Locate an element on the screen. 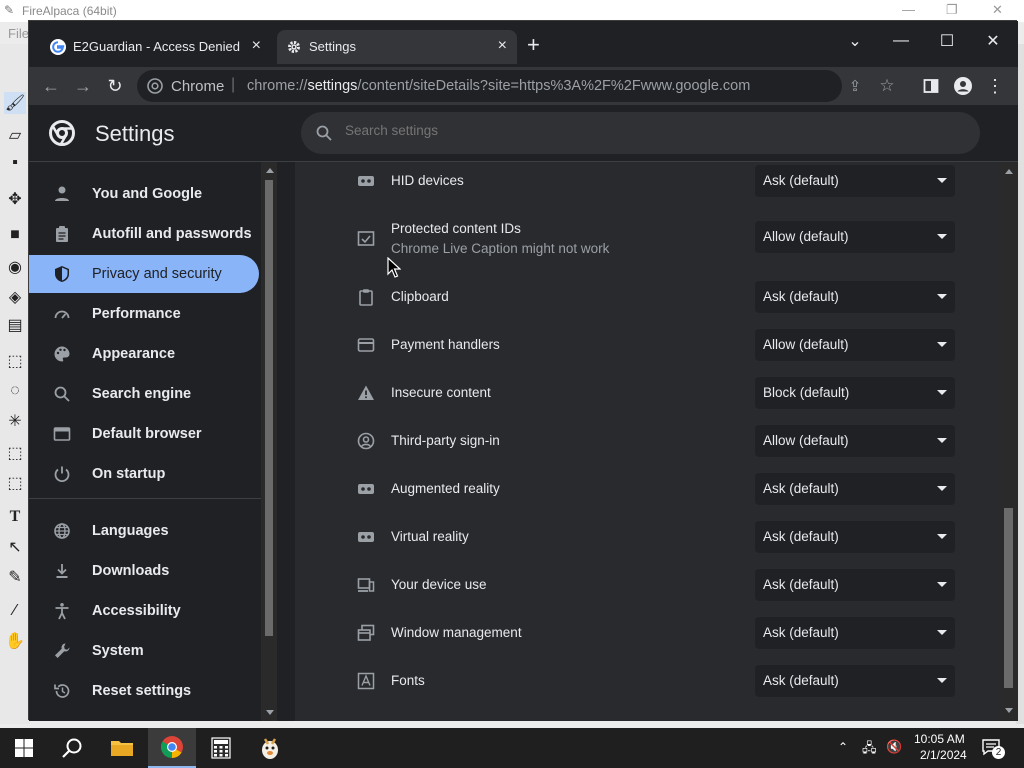 The image size is (1024, 768). hand-tool-icon: ✋ is located at coordinates (15, 641).